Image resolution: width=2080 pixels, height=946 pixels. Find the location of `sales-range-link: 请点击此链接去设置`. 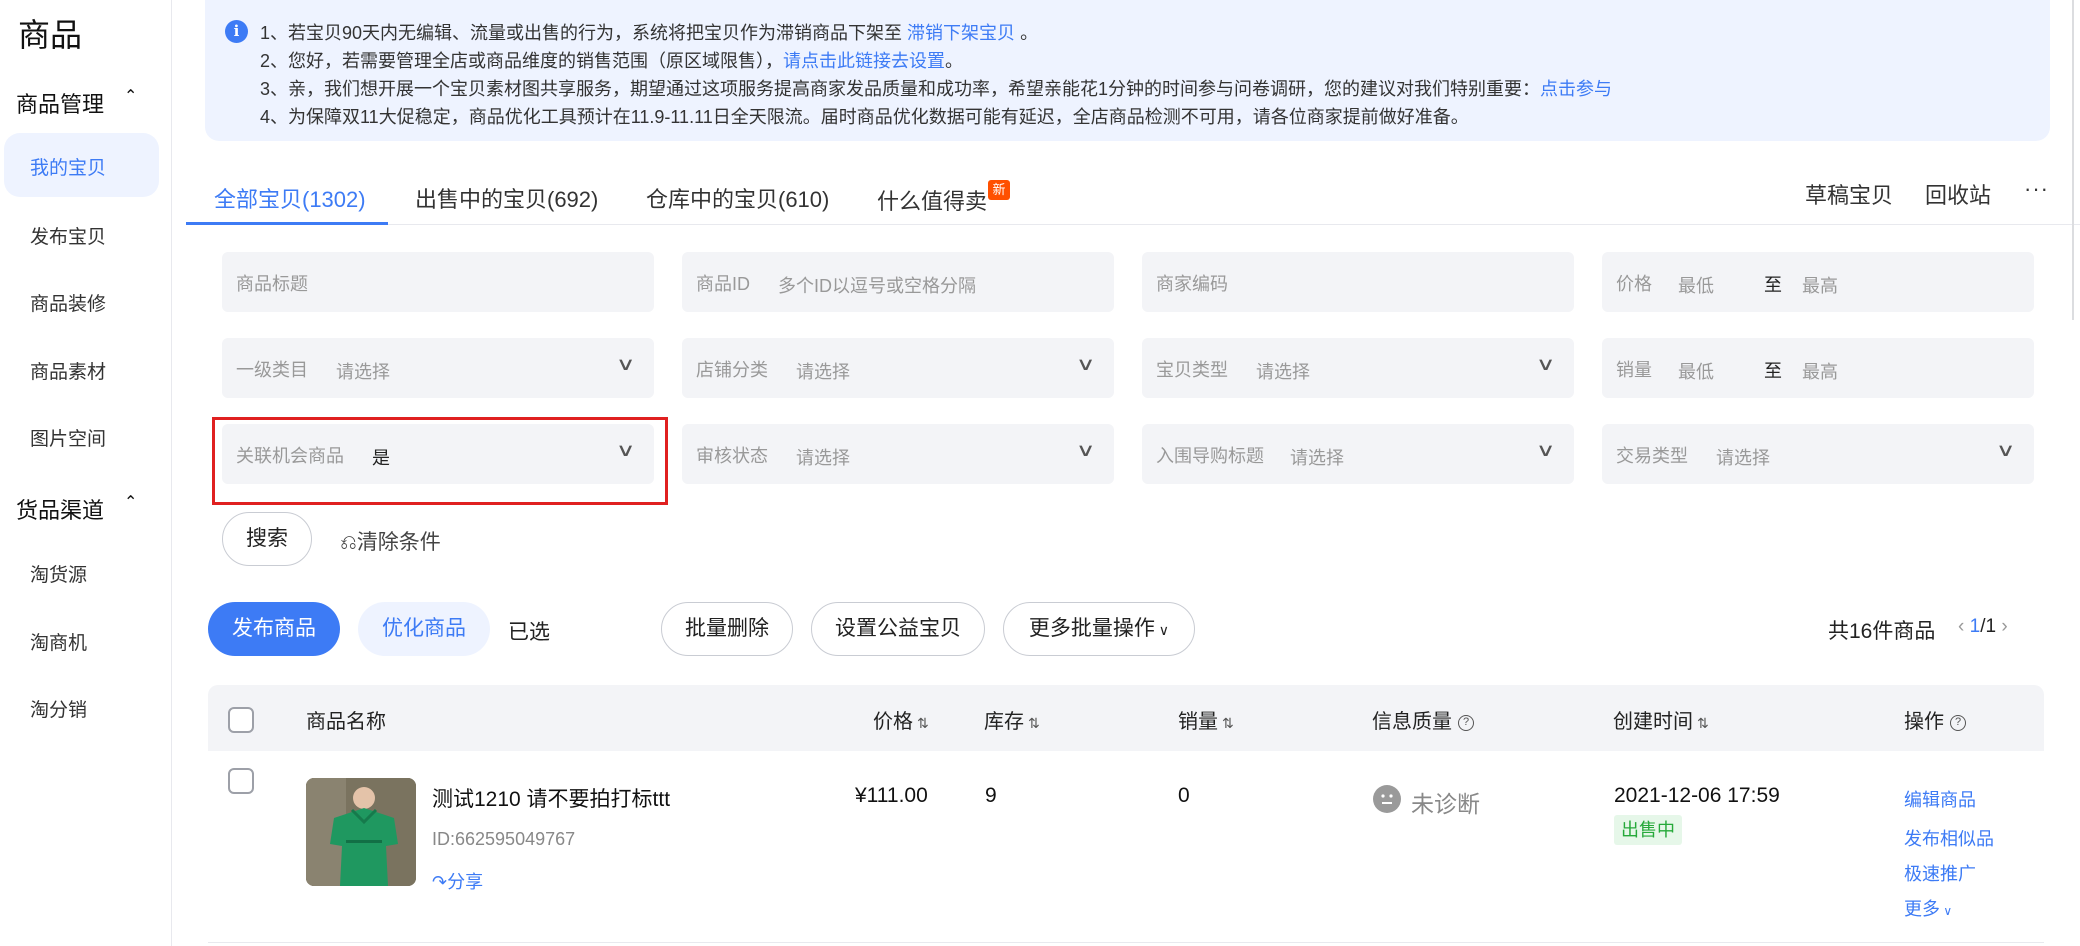

sales-range-link: 请点击此链接去设置 is located at coordinates (864, 61).